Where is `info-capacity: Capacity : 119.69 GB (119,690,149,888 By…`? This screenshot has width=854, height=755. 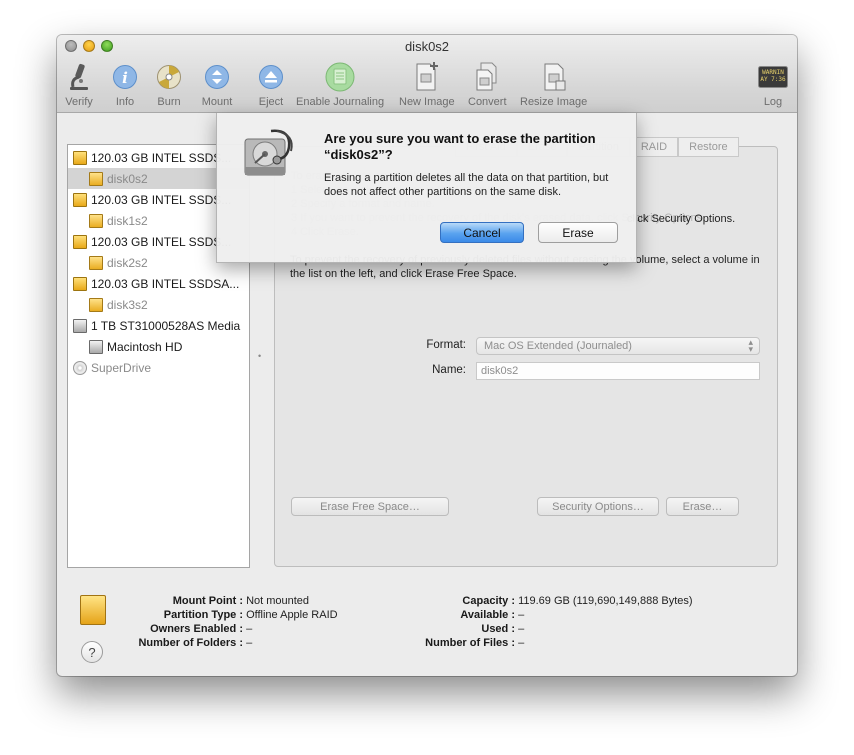 info-capacity: Capacity : 119.69 GB (119,690,149,888 By… is located at coordinates (577, 601).